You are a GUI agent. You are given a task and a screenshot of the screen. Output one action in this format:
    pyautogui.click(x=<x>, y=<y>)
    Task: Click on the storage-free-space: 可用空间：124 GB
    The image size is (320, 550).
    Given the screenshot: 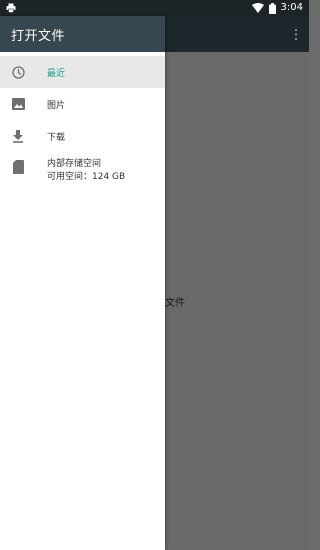 What is the action you would take?
    pyautogui.click(x=86, y=177)
    